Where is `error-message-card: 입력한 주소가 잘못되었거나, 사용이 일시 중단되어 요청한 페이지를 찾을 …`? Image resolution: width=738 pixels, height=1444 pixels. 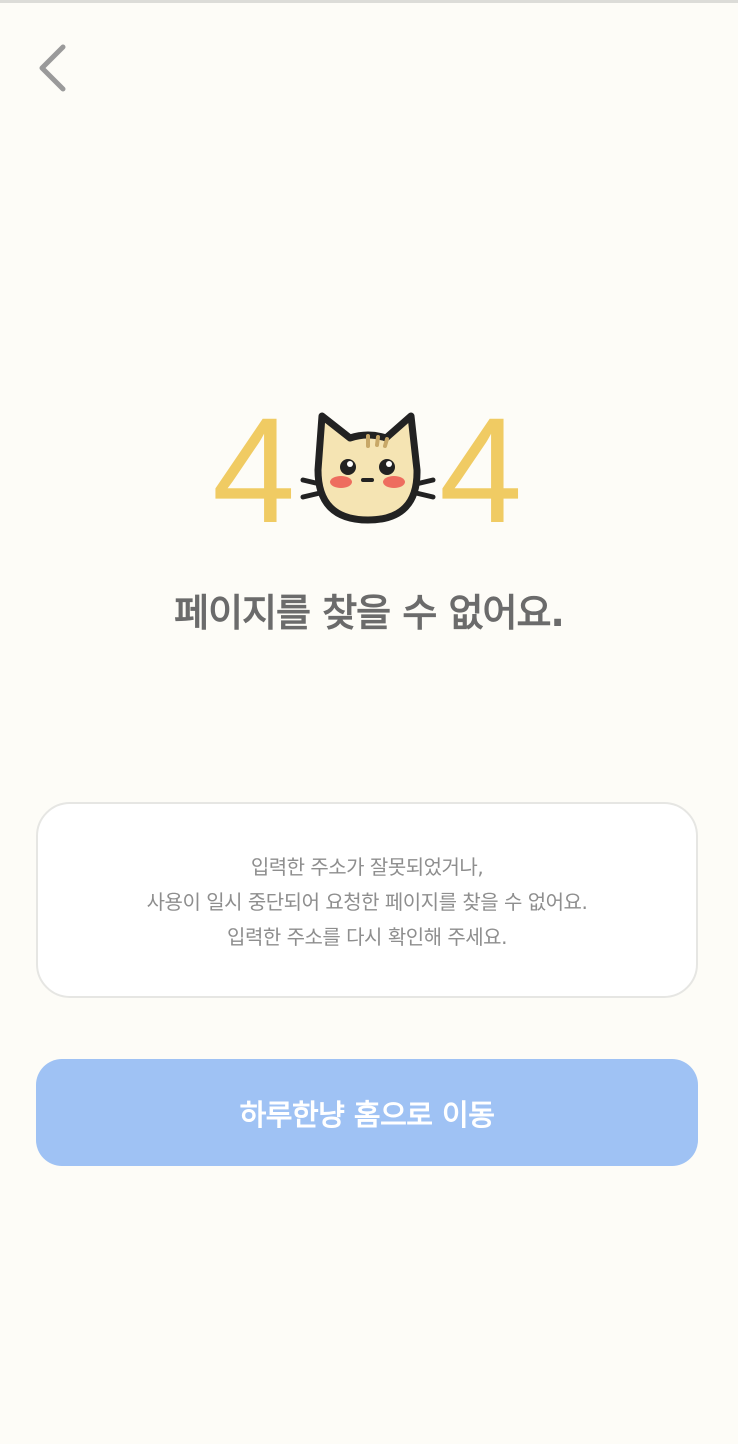
error-message-card: 입력한 주소가 잘못되었거나, 사용이 일시 중단되어 요청한 페이지를 찾을 … is located at coordinates (367, 900).